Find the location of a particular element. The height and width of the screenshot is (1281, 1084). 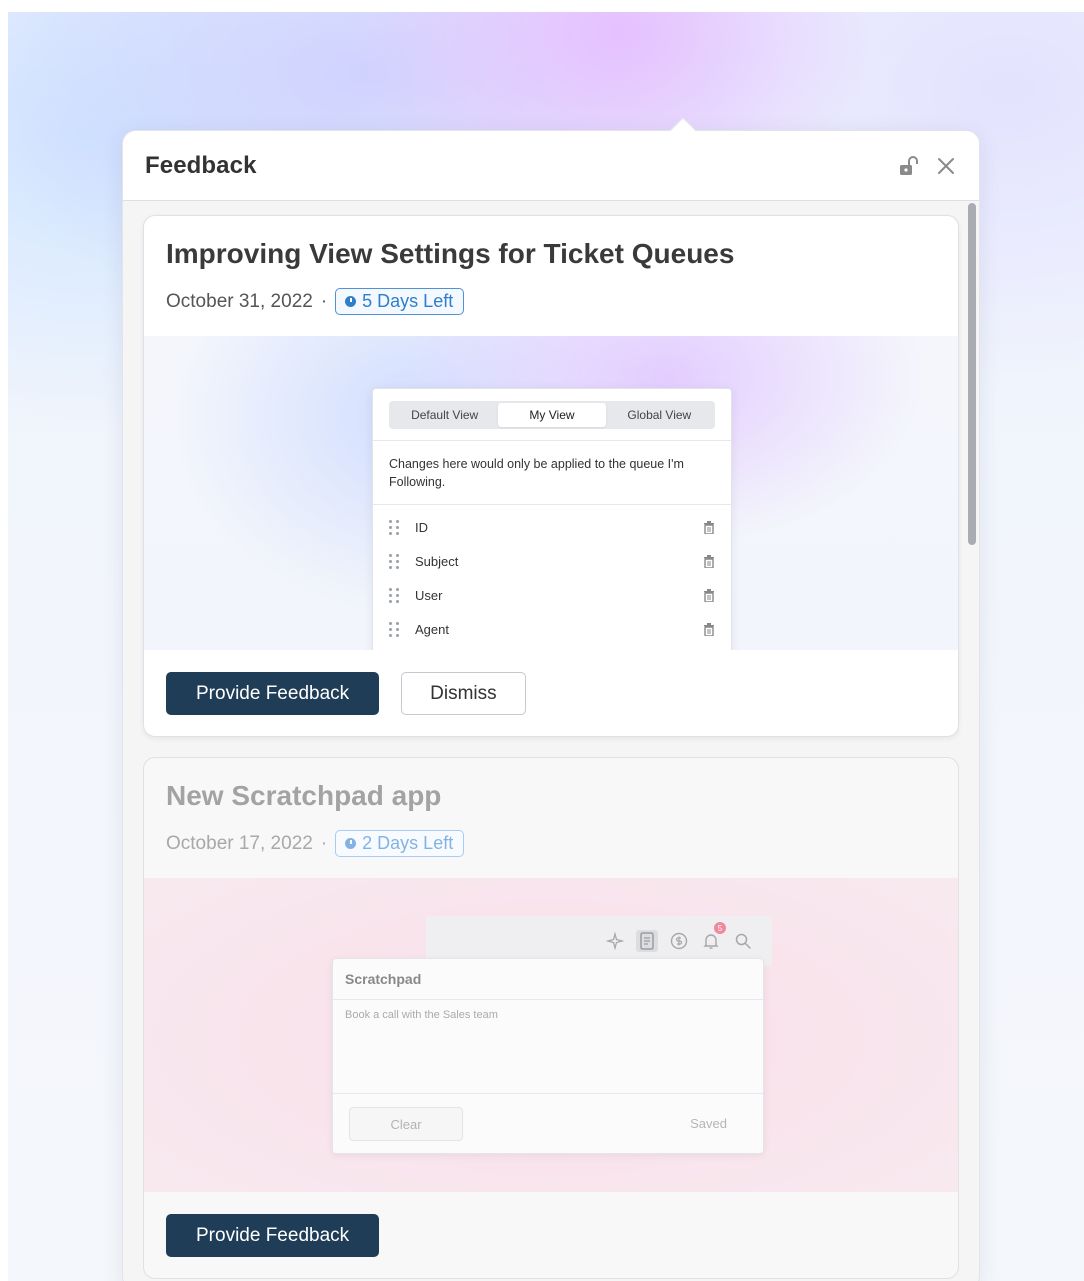

card-actions: Provide Feedback is located at coordinates (273, 1235).